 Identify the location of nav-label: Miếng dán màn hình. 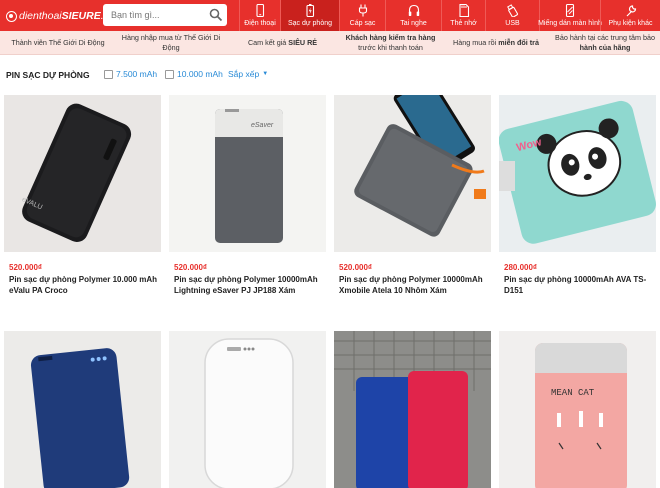
(570, 23).